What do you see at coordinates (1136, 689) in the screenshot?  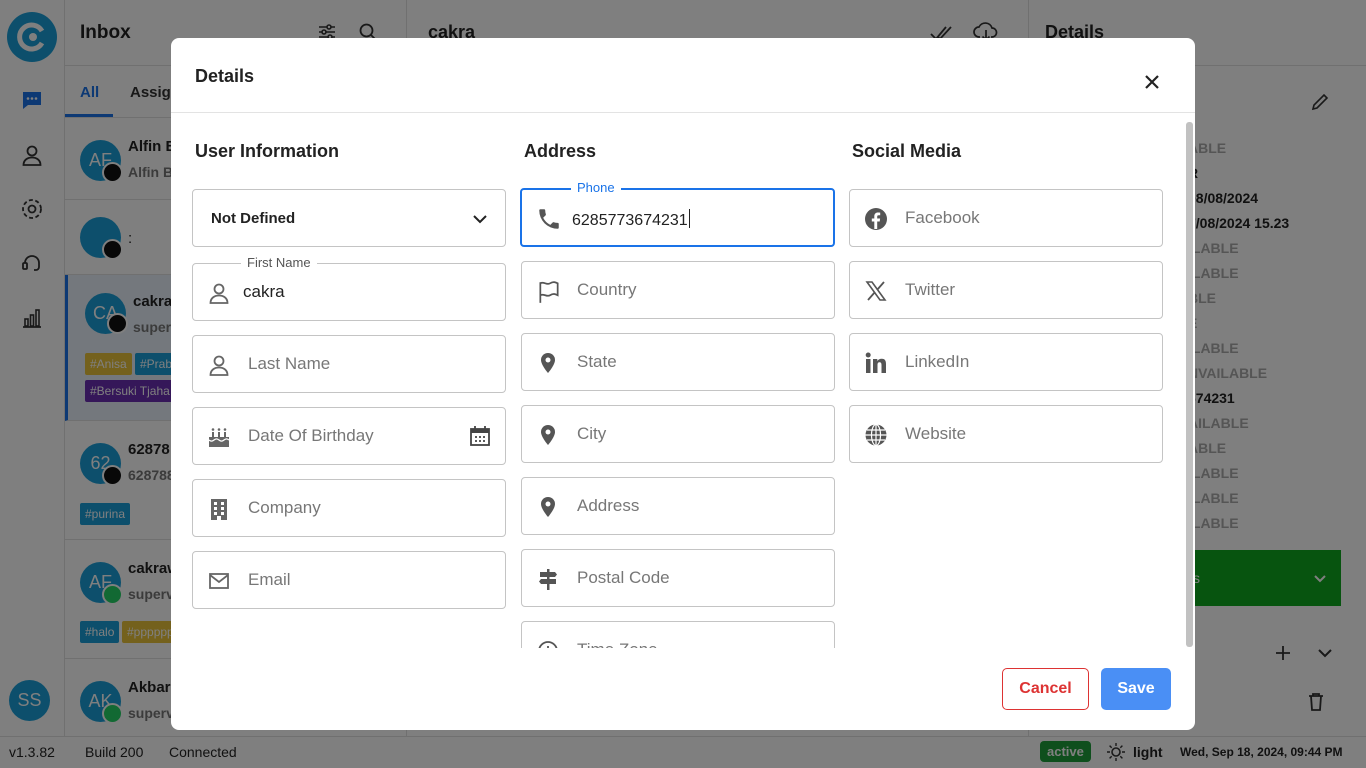 I see `save-button: Save` at bounding box center [1136, 689].